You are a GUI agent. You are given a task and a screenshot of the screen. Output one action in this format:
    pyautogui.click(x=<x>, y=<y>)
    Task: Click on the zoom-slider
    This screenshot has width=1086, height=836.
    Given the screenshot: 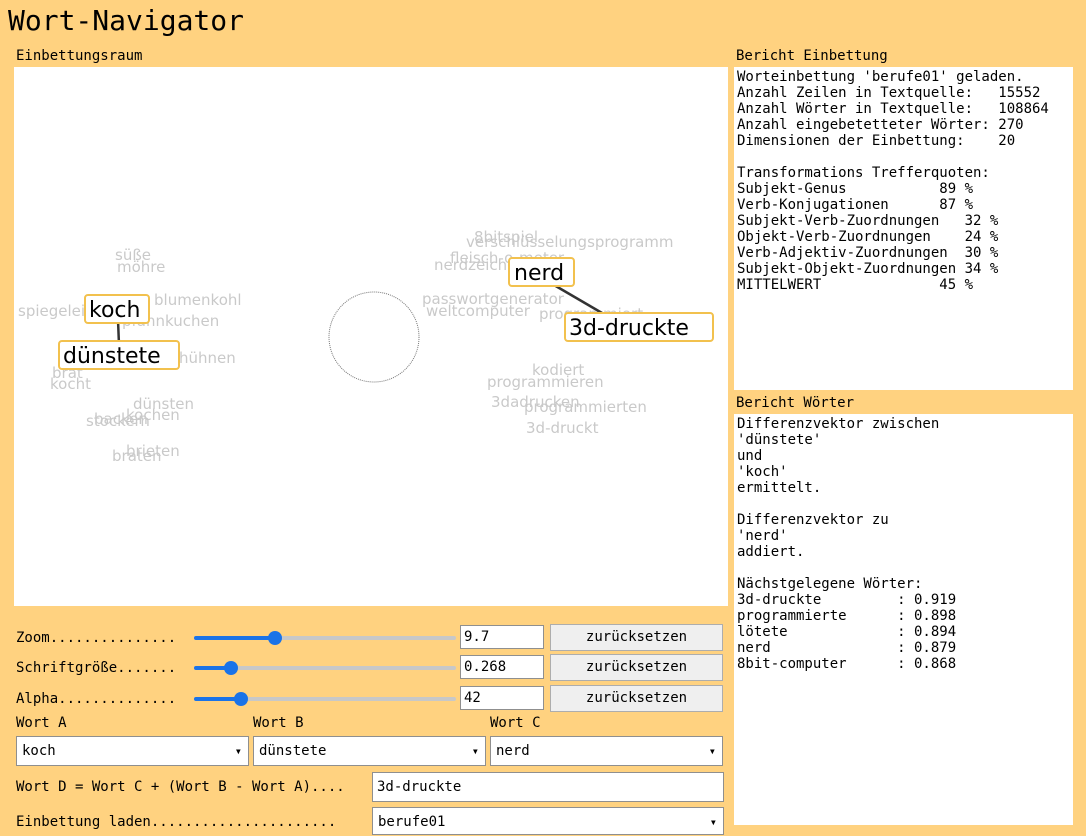 What is the action you would take?
    pyautogui.click(x=325, y=638)
    